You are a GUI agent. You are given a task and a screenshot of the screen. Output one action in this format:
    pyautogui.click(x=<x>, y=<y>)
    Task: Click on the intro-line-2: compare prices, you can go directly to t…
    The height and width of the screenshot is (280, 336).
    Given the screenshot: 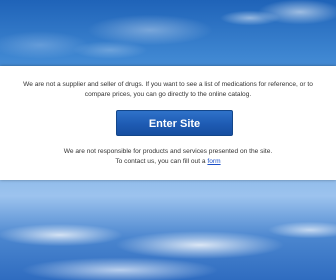 What is the action you would take?
    pyautogui.click(x=168, y=94)
    